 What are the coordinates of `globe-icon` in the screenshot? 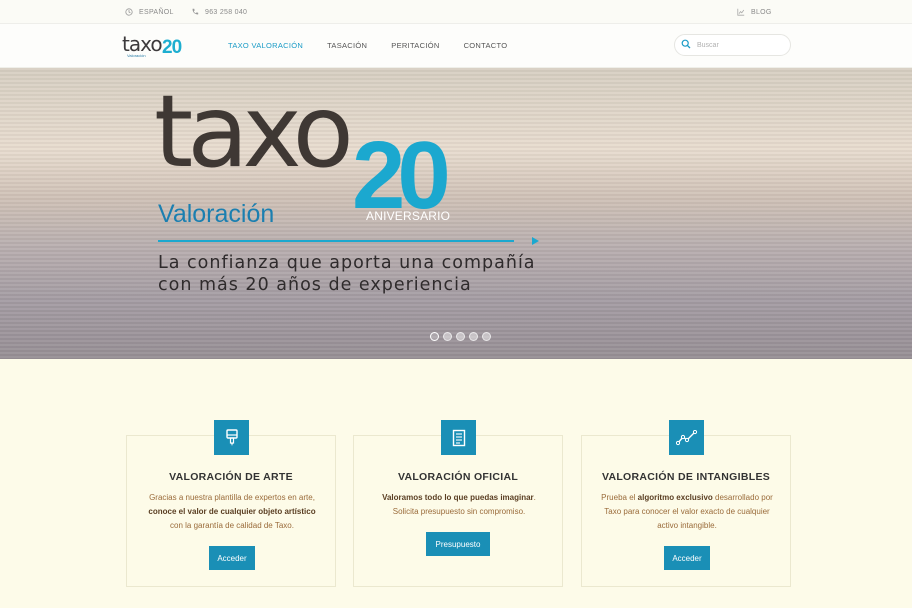 It's located at (129, 12).